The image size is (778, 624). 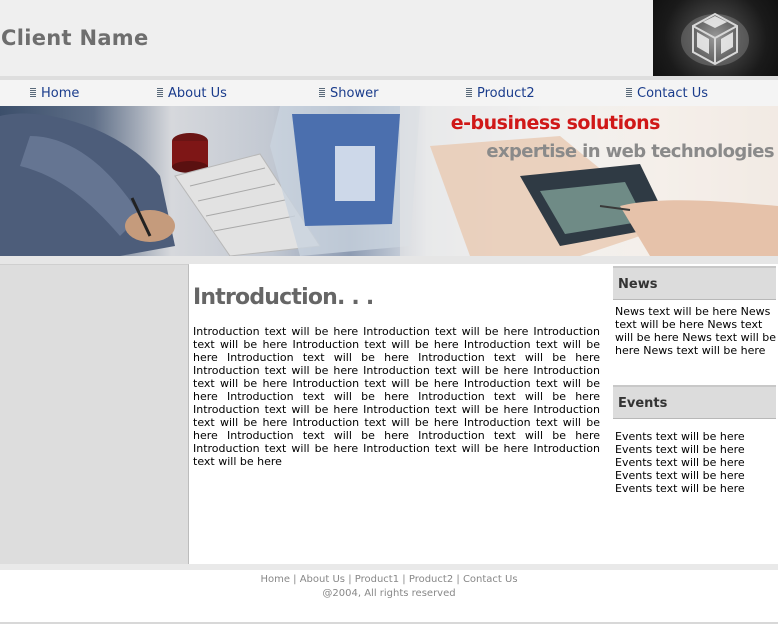 I want to click on top-nav-bar: Home About Us Shower Product2 Contact Us, so click(x=389, y=91).